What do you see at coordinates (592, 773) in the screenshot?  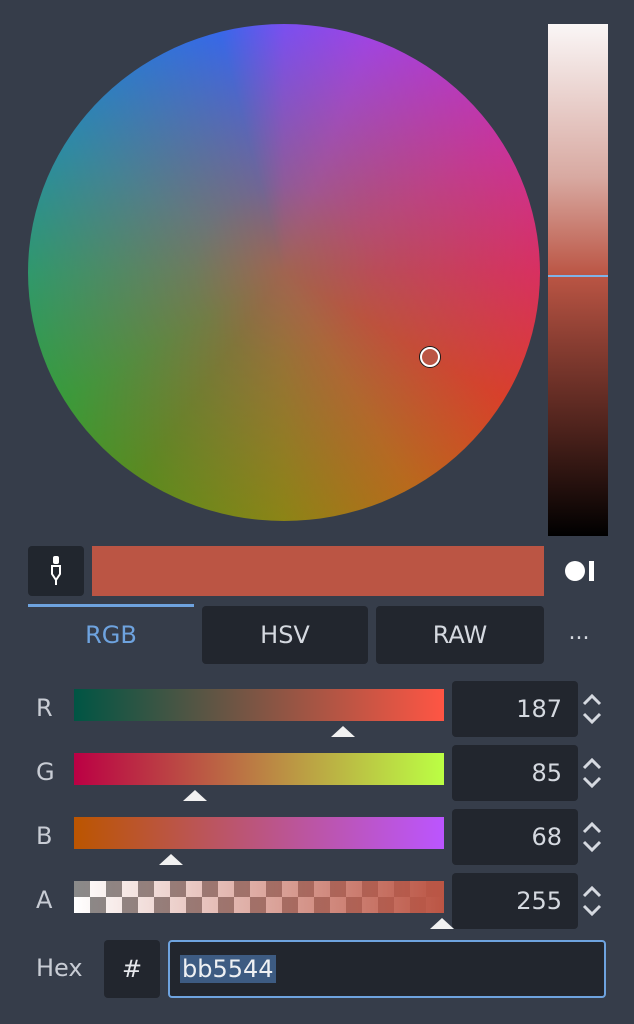 I see `channel-g-spin-icon` at bounding box center [592, 773].